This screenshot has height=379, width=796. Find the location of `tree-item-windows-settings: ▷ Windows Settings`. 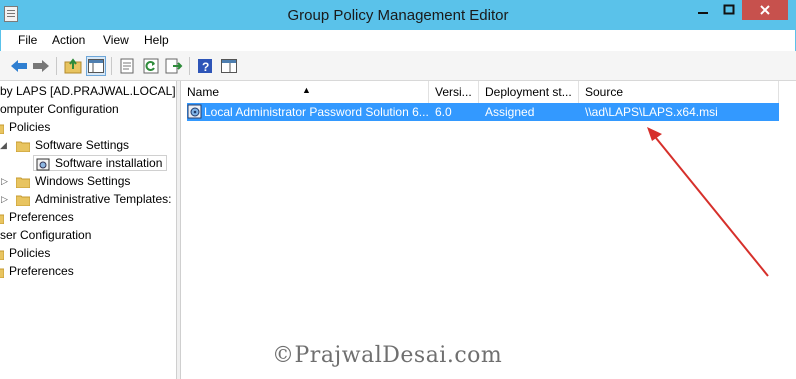

tree-item-windows-settings: ▷ Windows Settings is located at coordinates (65, 181).